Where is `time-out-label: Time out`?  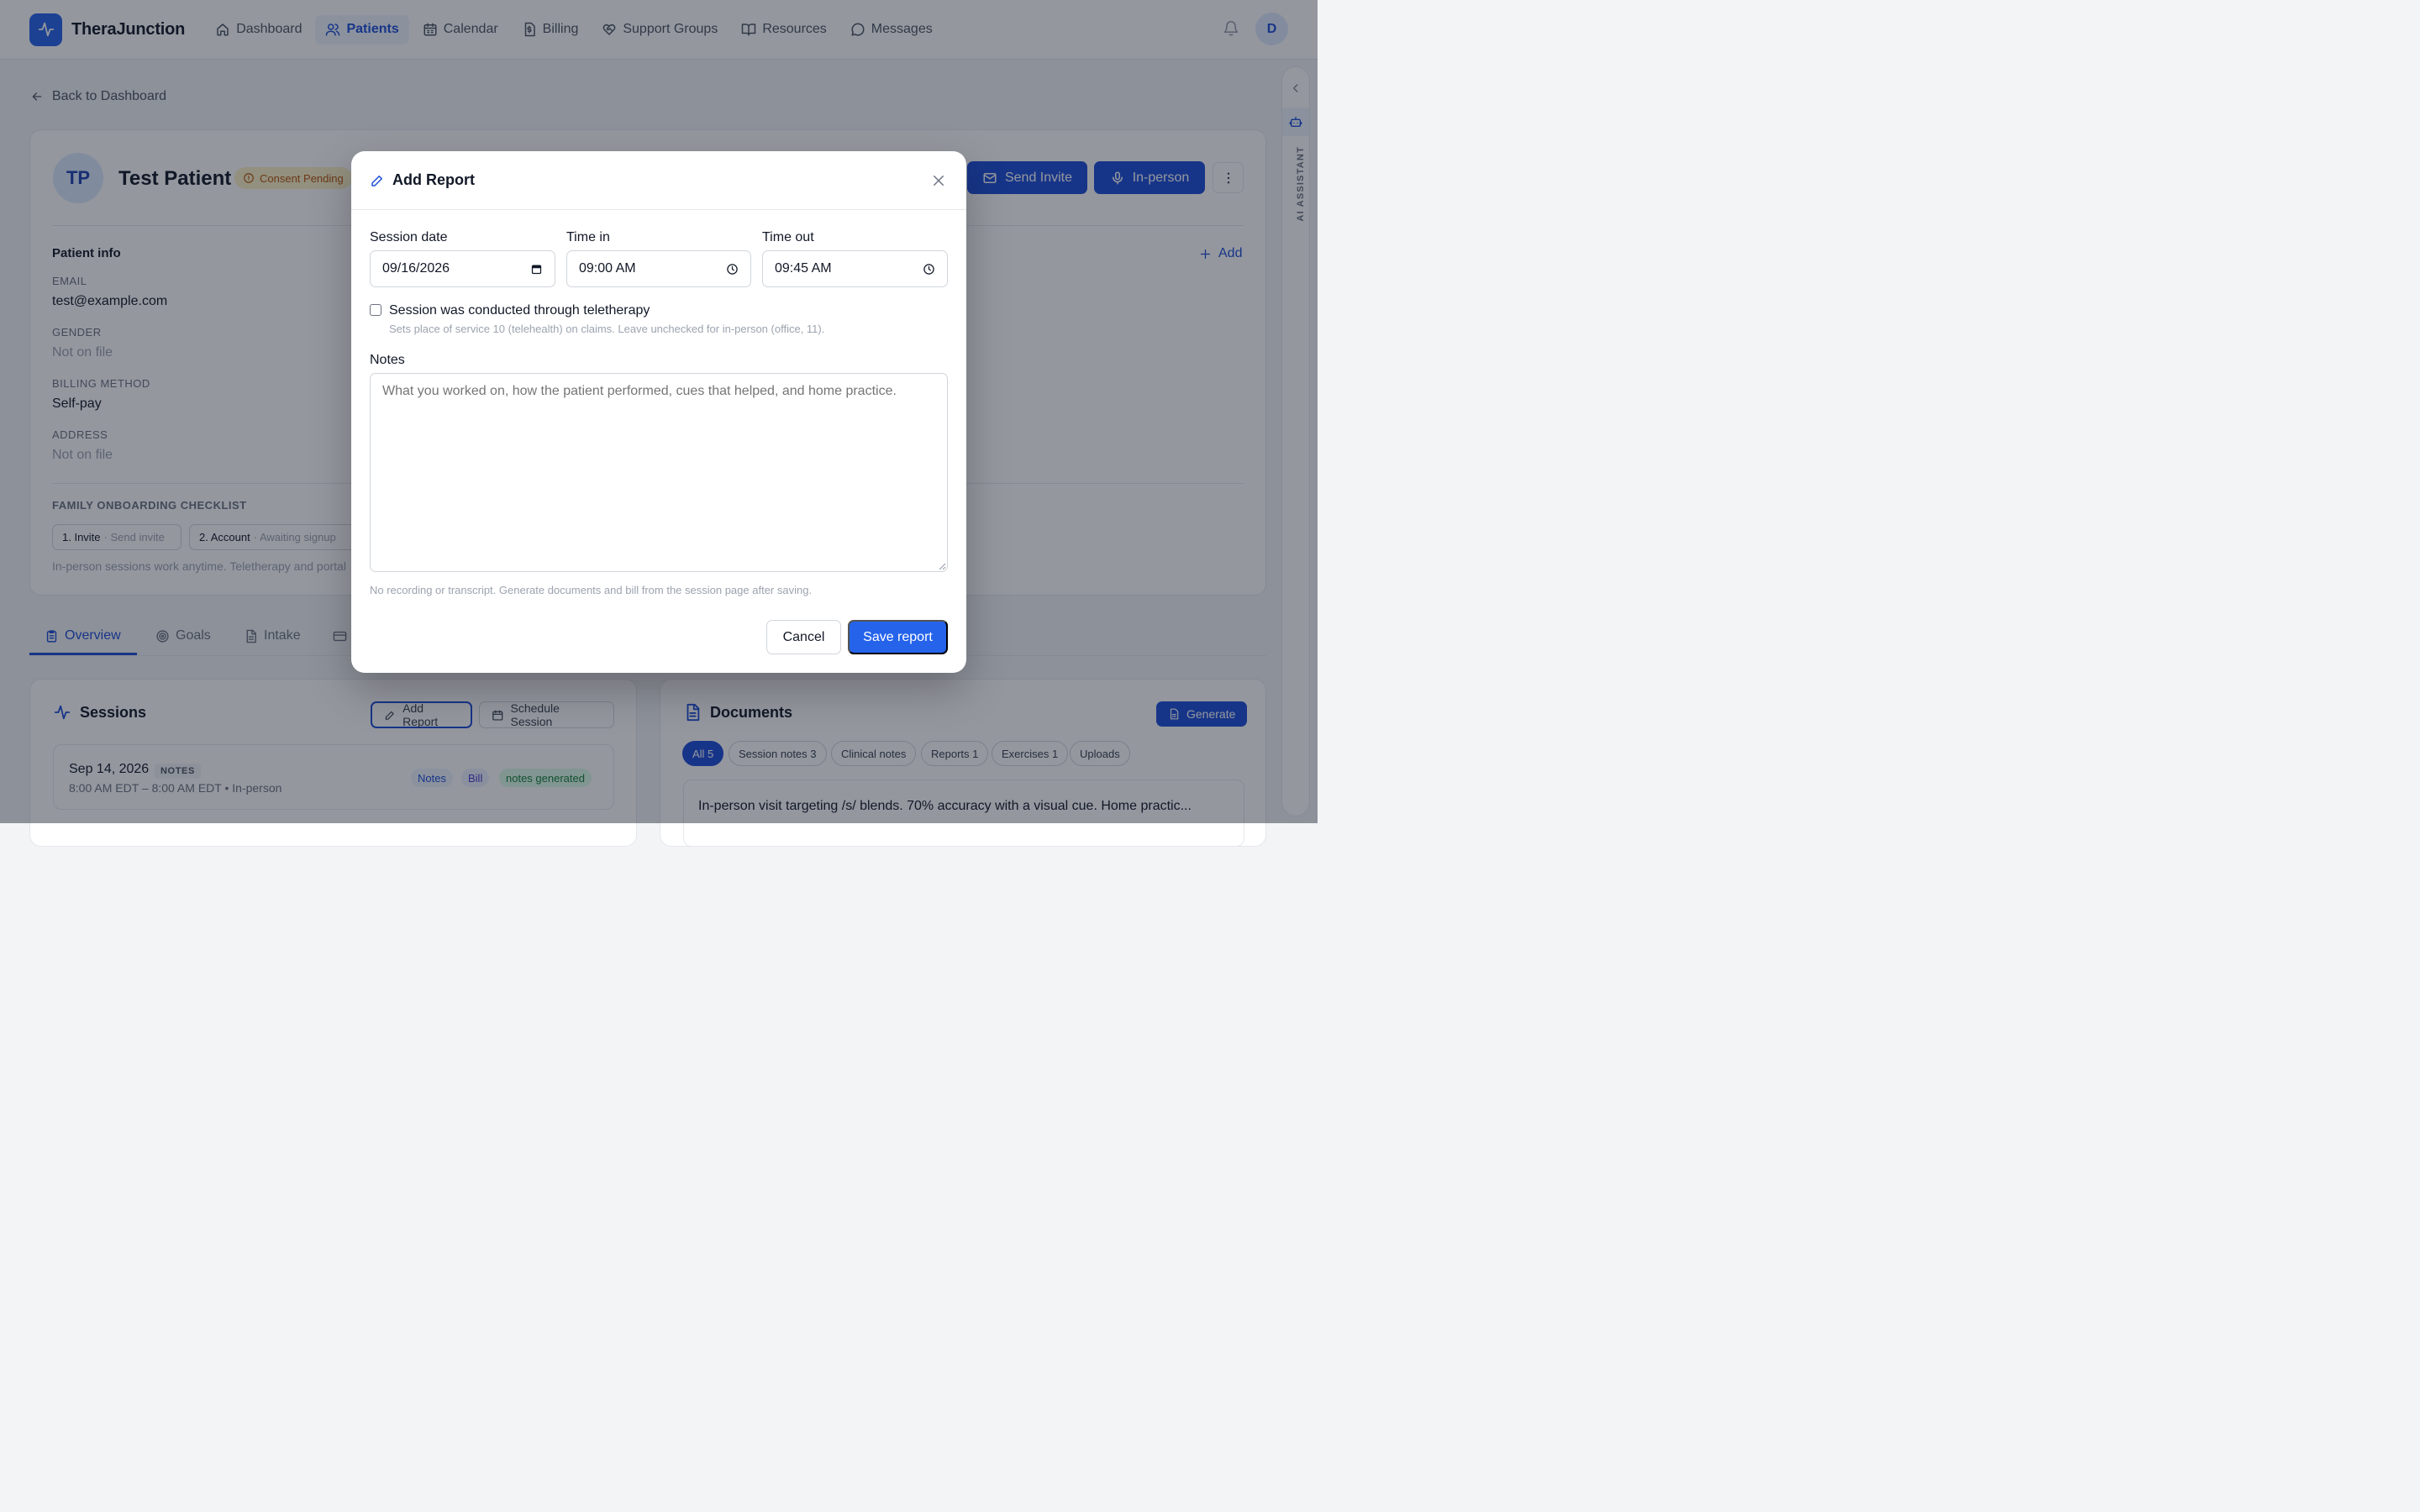
time-out-label: Time out is located at coordinates (788, 237).